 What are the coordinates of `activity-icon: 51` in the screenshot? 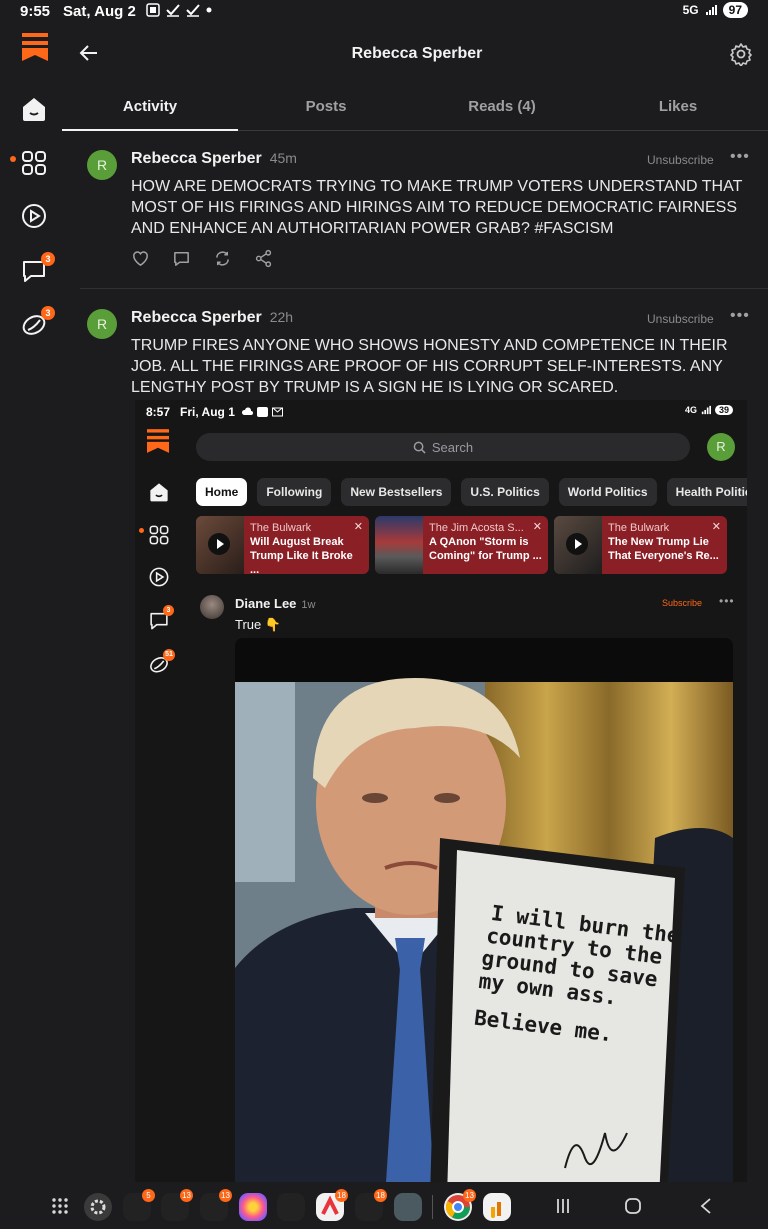 It's located at (161, 662).